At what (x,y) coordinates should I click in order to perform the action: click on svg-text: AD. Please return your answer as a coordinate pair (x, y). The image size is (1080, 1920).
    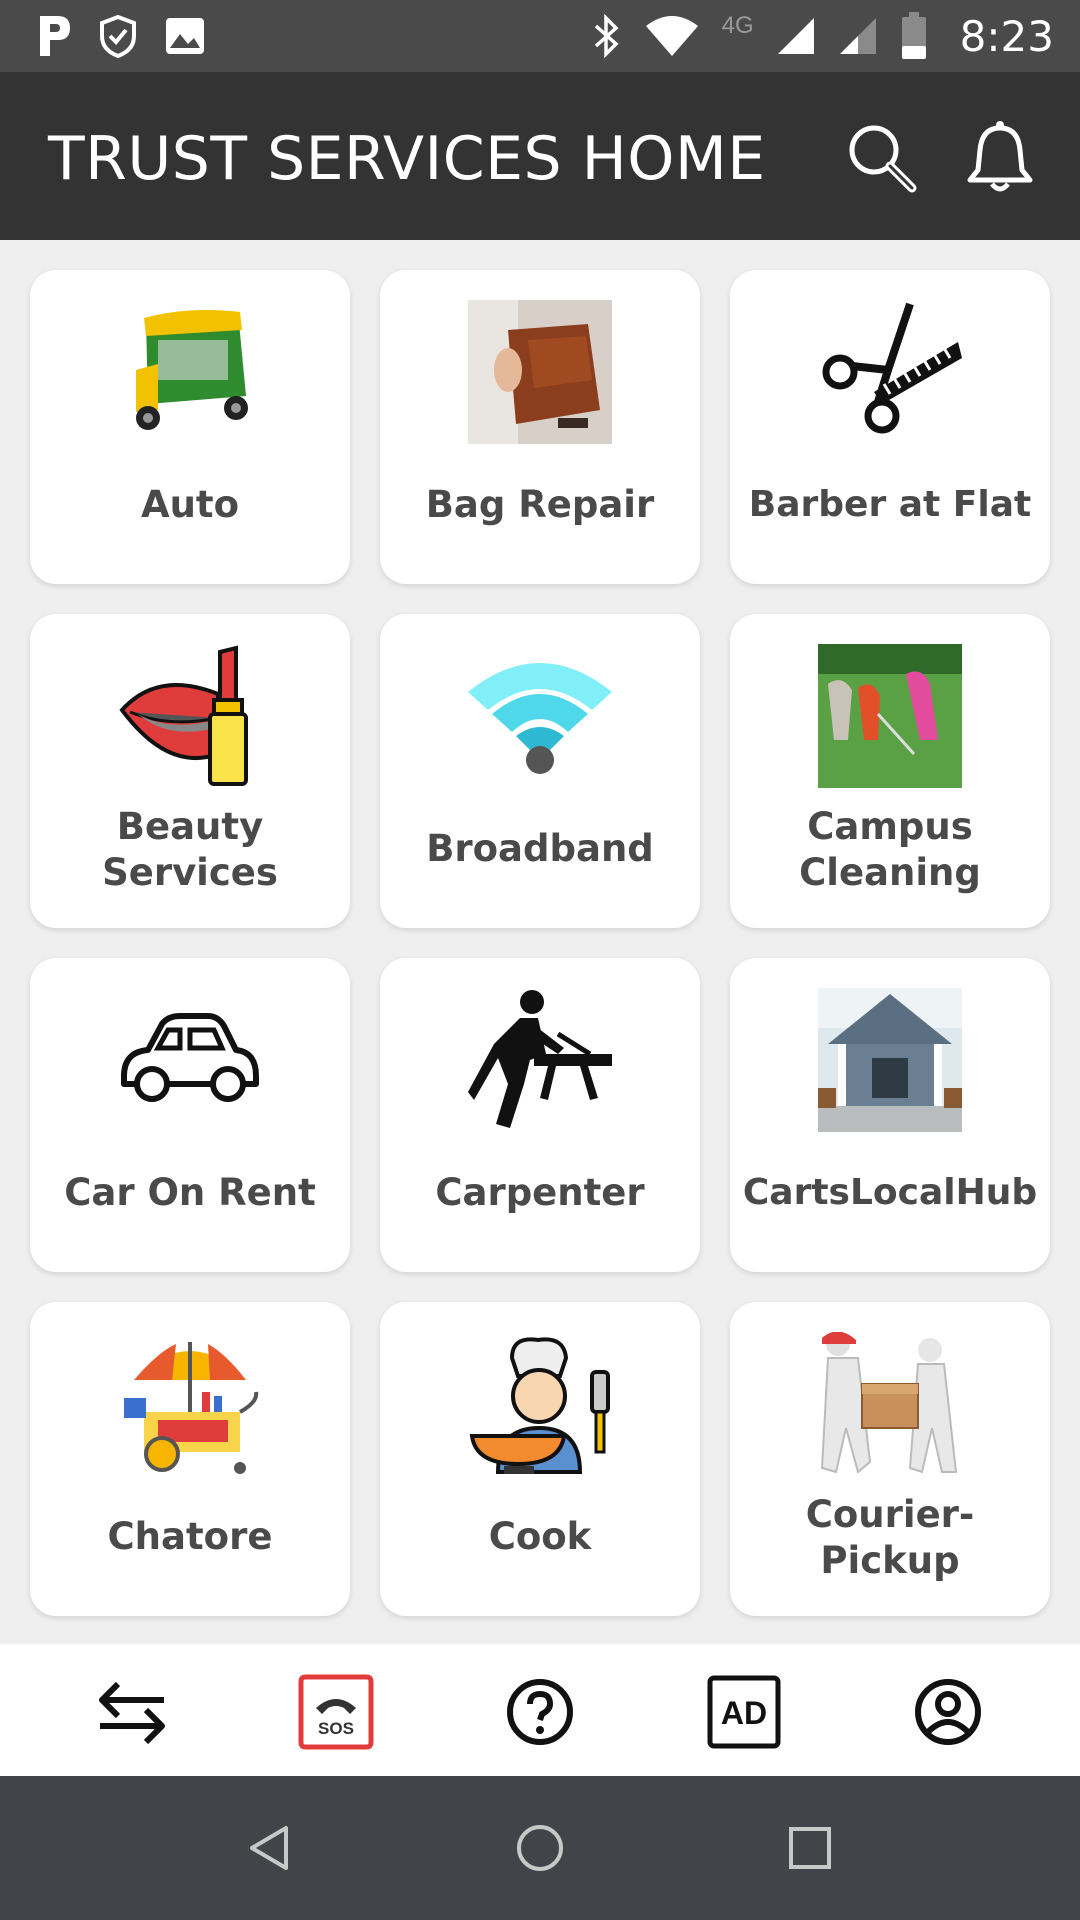
    Looking at the image, I should click on (744, 1713).